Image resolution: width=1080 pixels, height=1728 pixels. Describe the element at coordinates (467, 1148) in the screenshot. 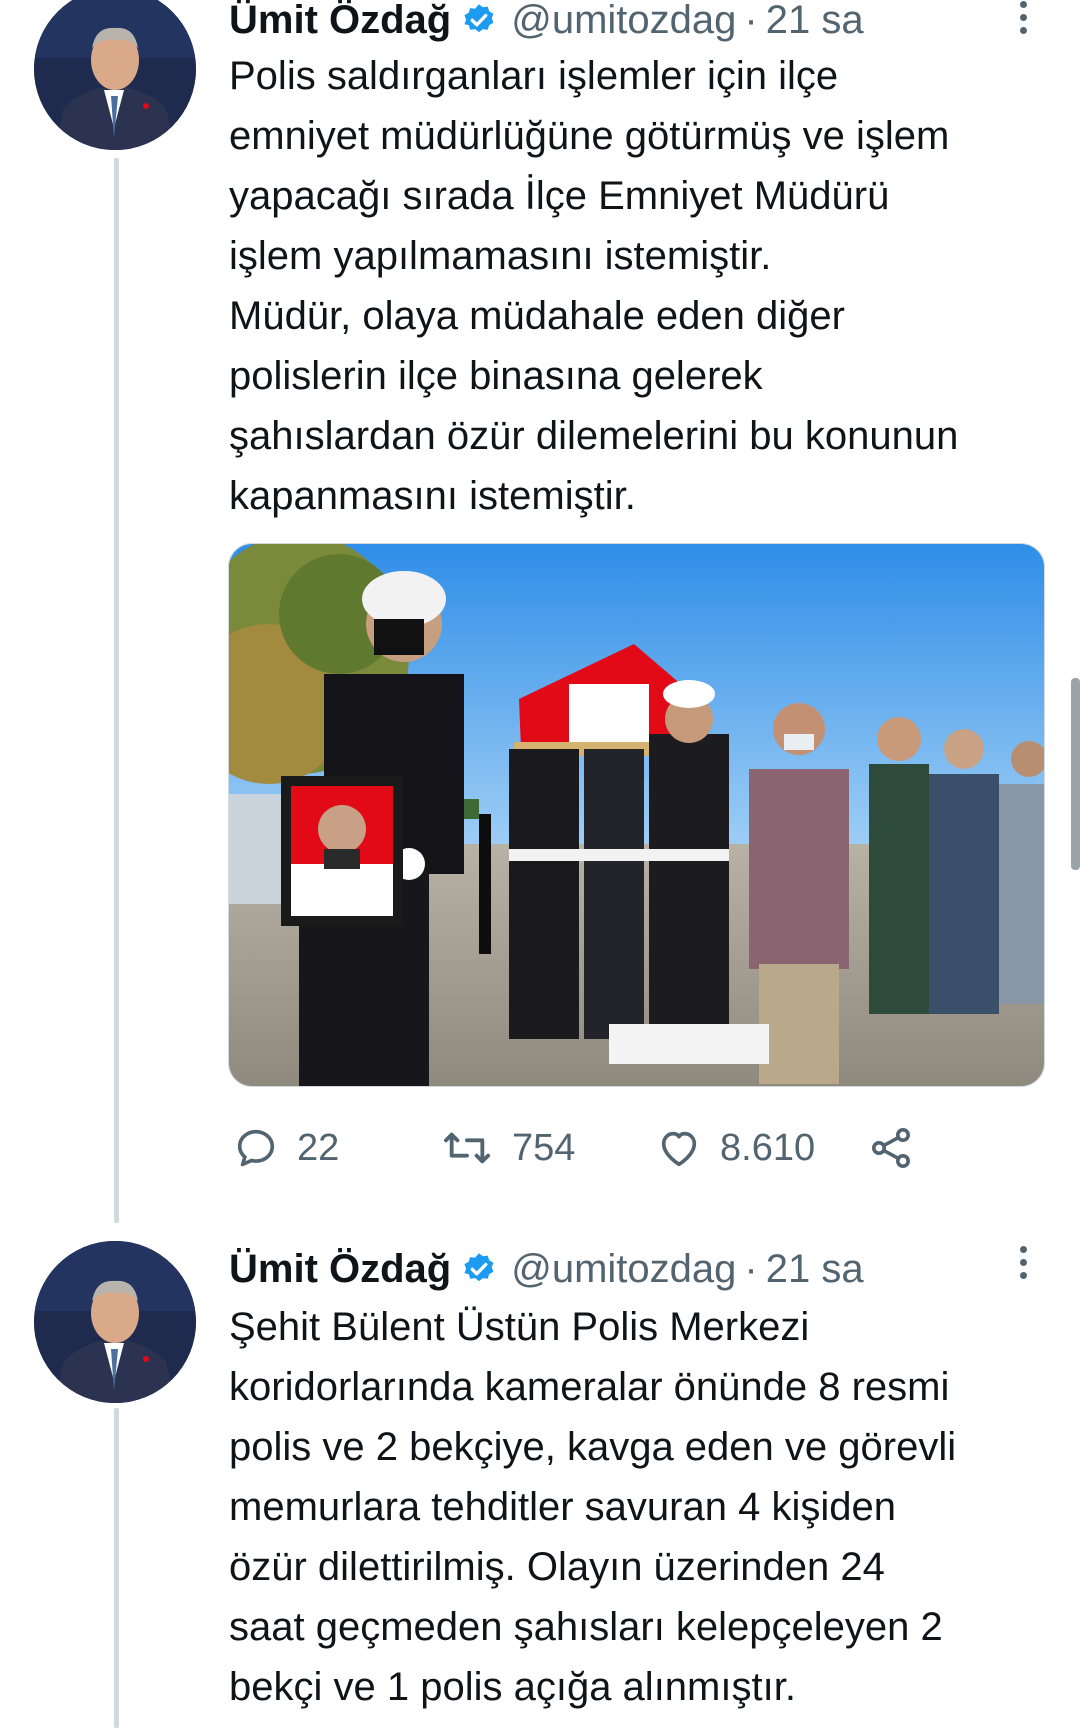

I see `retweet-icon` at that location.